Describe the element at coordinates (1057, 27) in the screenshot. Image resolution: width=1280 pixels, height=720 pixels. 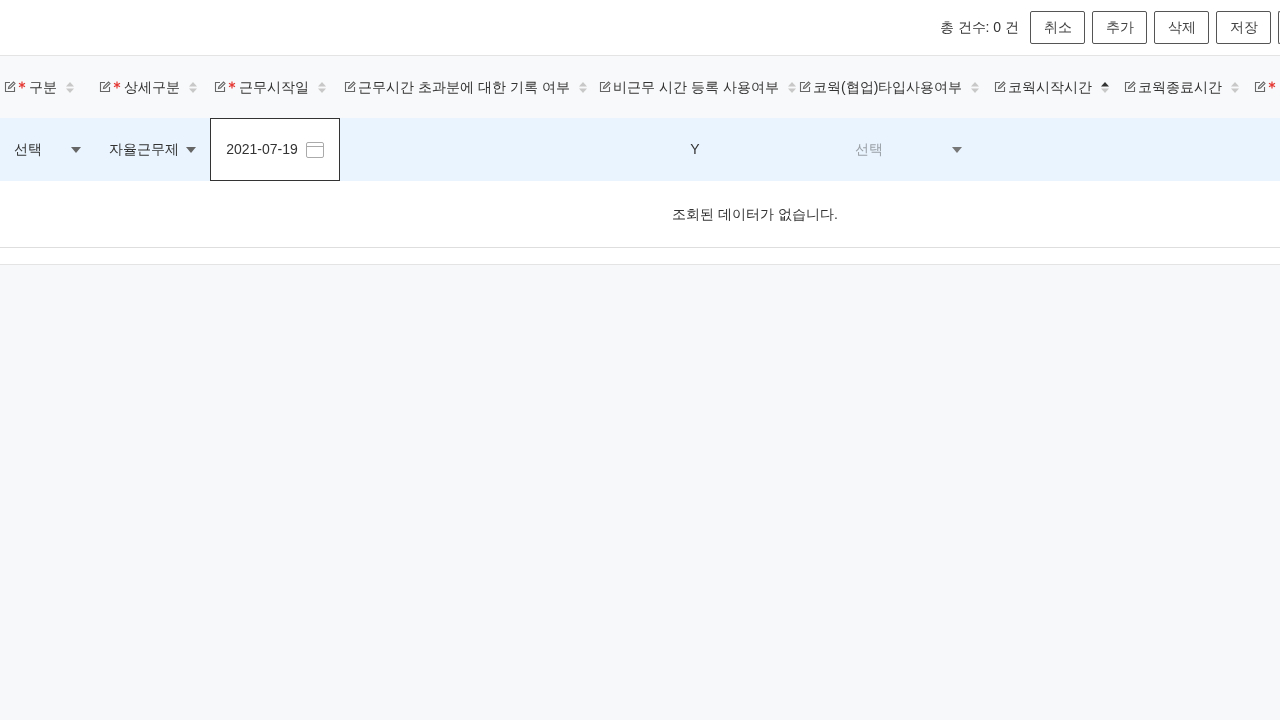
I see `toolbar-button: 취소` at that location.